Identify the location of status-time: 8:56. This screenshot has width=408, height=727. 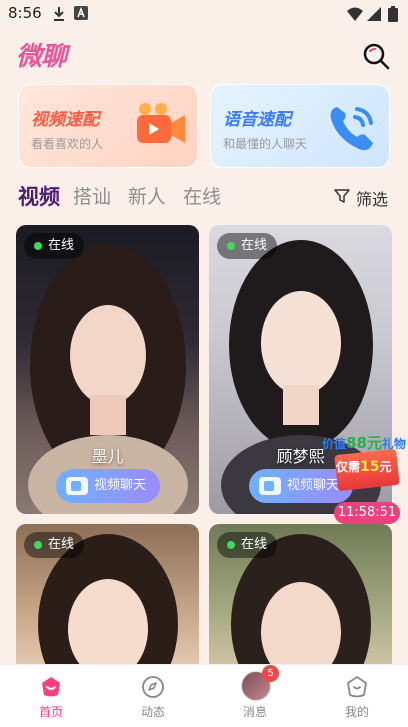
(25, 13).